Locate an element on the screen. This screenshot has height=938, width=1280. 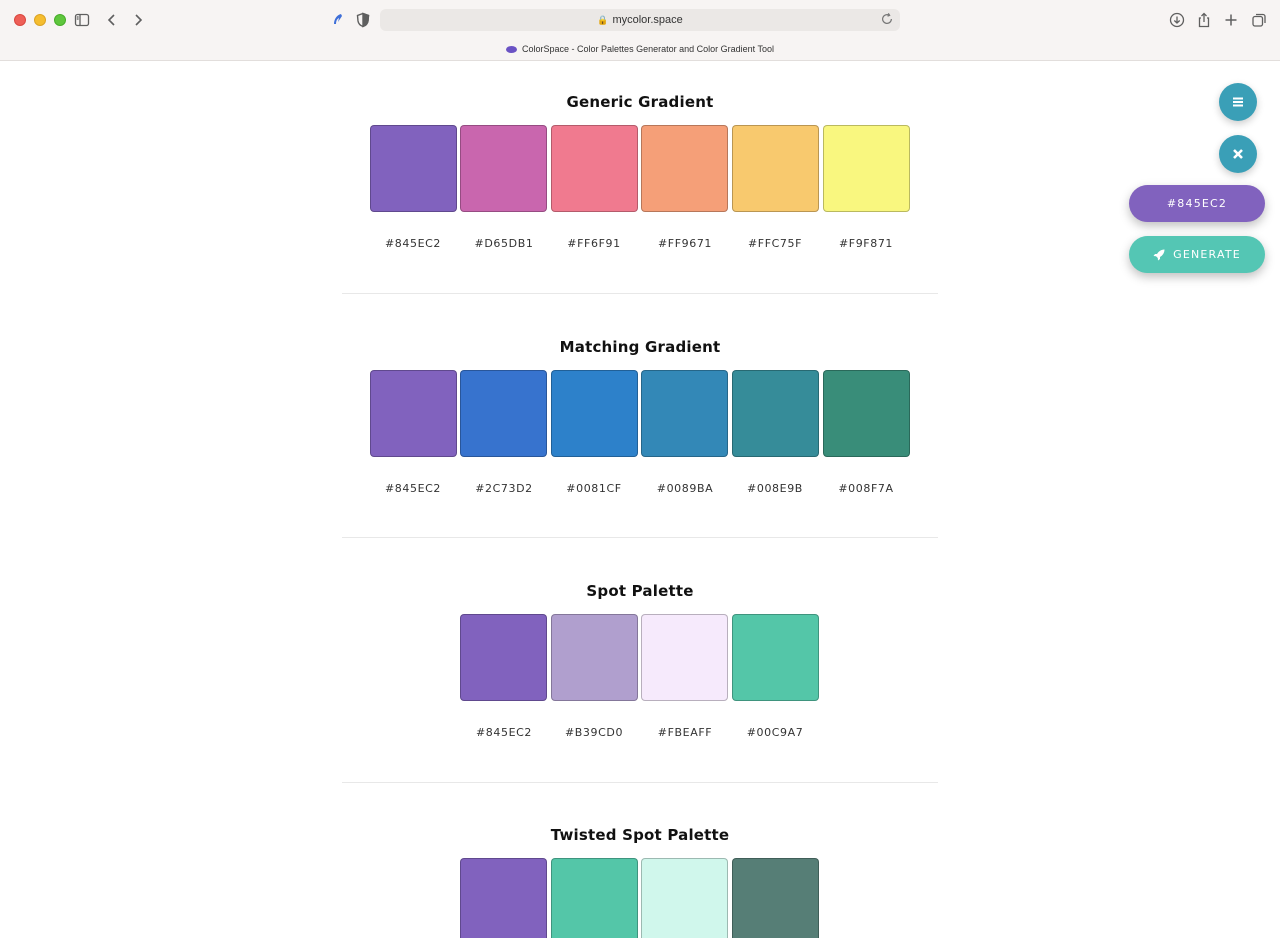
menu-icon is located at coordinates (1238, 102).